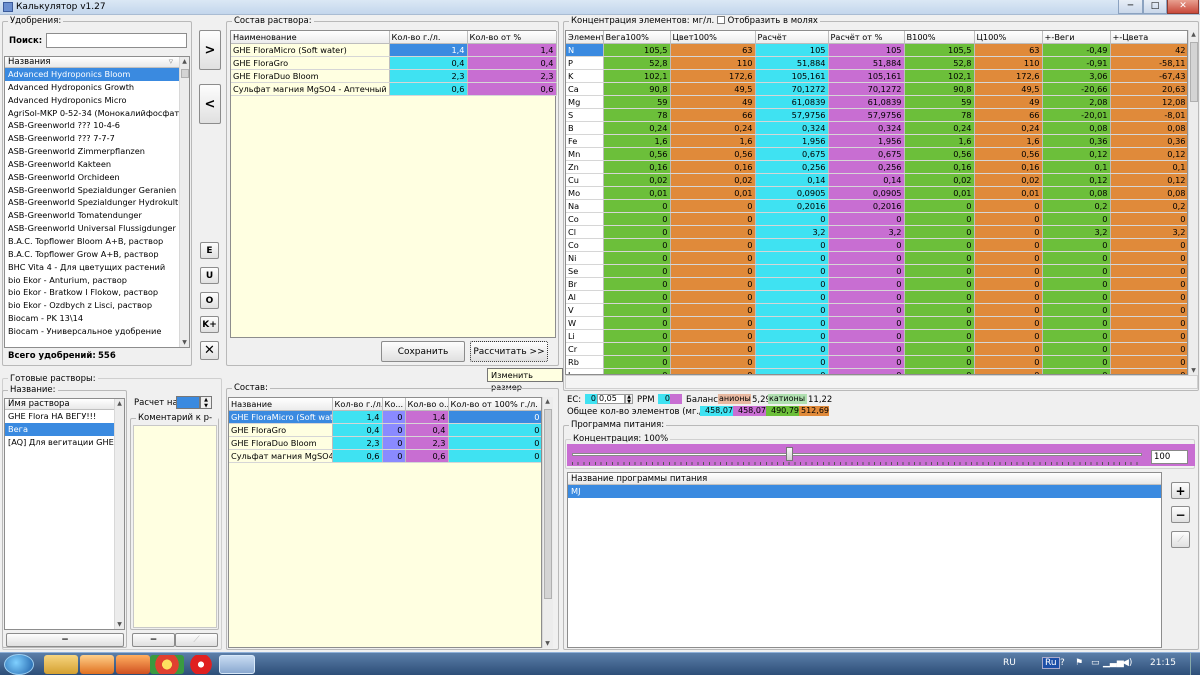 The width and height of the screenshot is (1200, 675). Describe the element at coordinates (939, 193) in the screenshot. I see `conc-value: 0,01` at that location.